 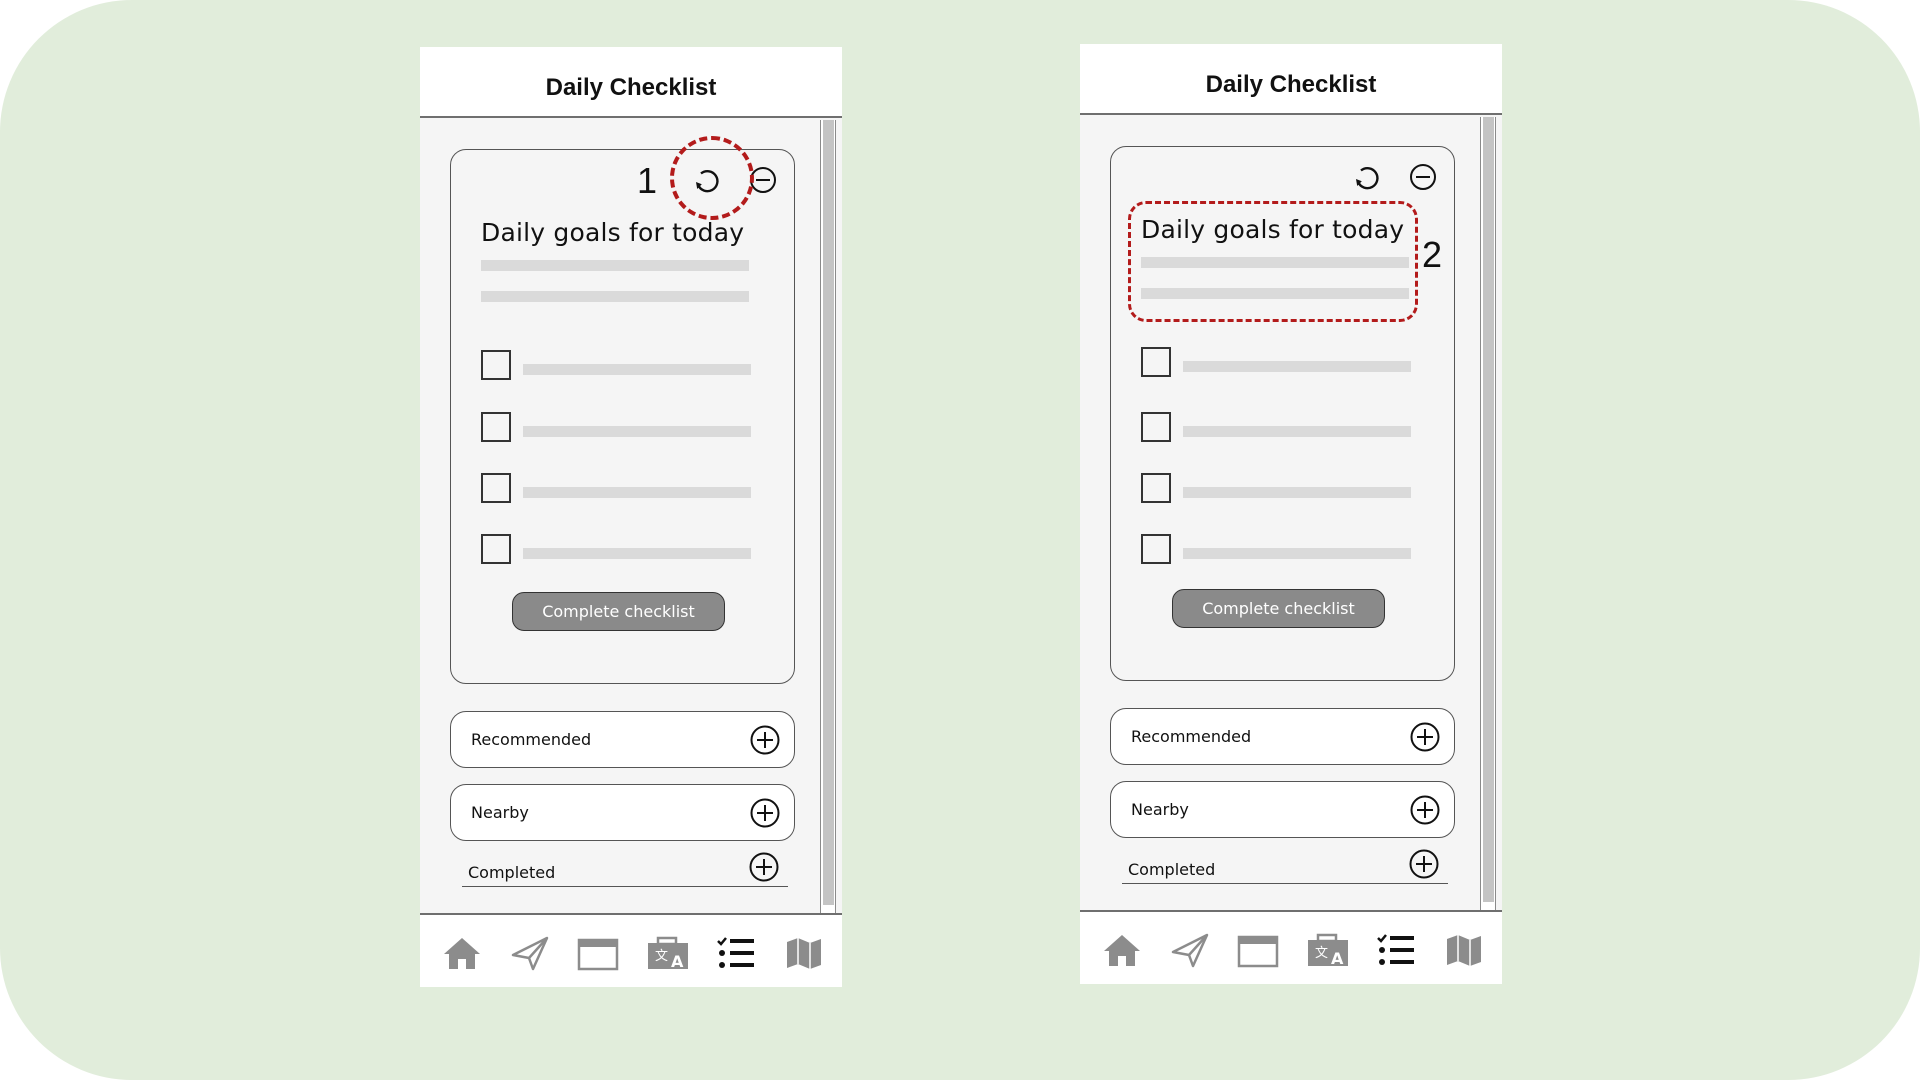 I want to click on step-number: 1, so click(x=647, y=180).